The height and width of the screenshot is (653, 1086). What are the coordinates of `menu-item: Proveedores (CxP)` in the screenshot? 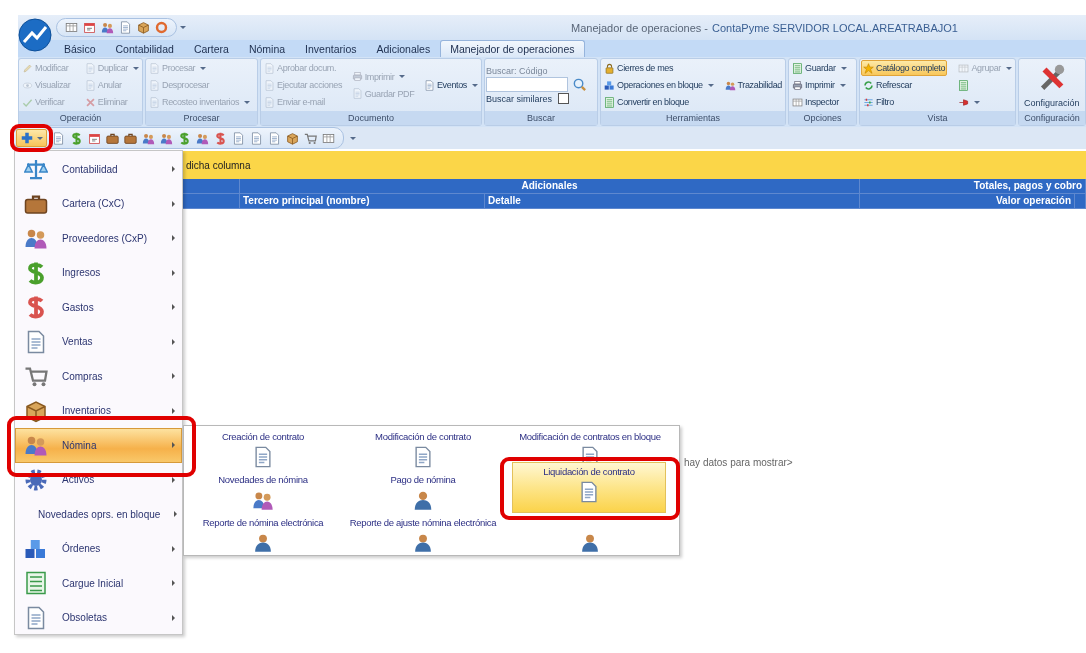 It's located at (98, 238).